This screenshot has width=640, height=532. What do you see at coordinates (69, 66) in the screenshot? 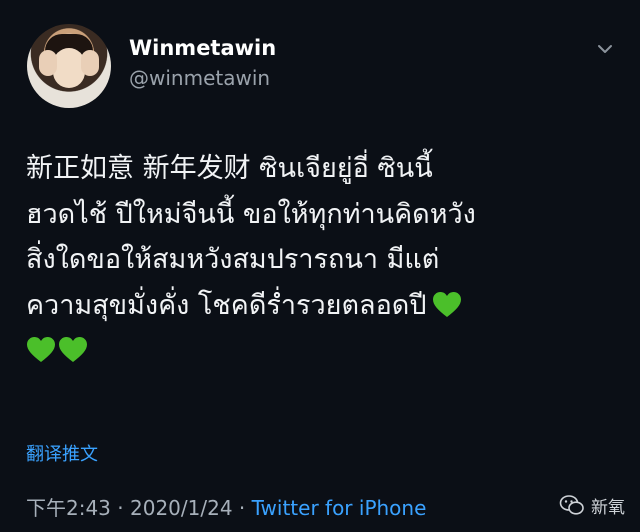
I see `avatar` at bounding box center [69, 66].